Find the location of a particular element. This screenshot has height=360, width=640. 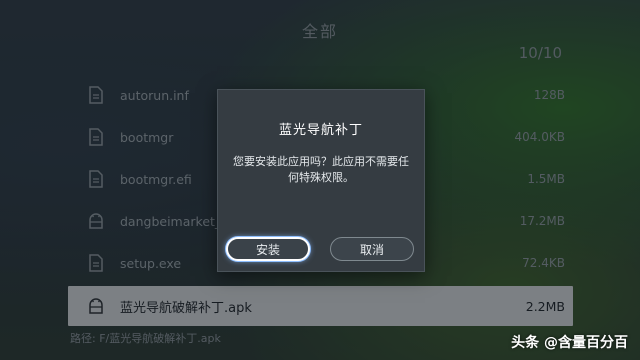

dialog-message: 您要安装此应用吗？此应用不需要任何特殊权限。 is located at coordinates (321, 169).